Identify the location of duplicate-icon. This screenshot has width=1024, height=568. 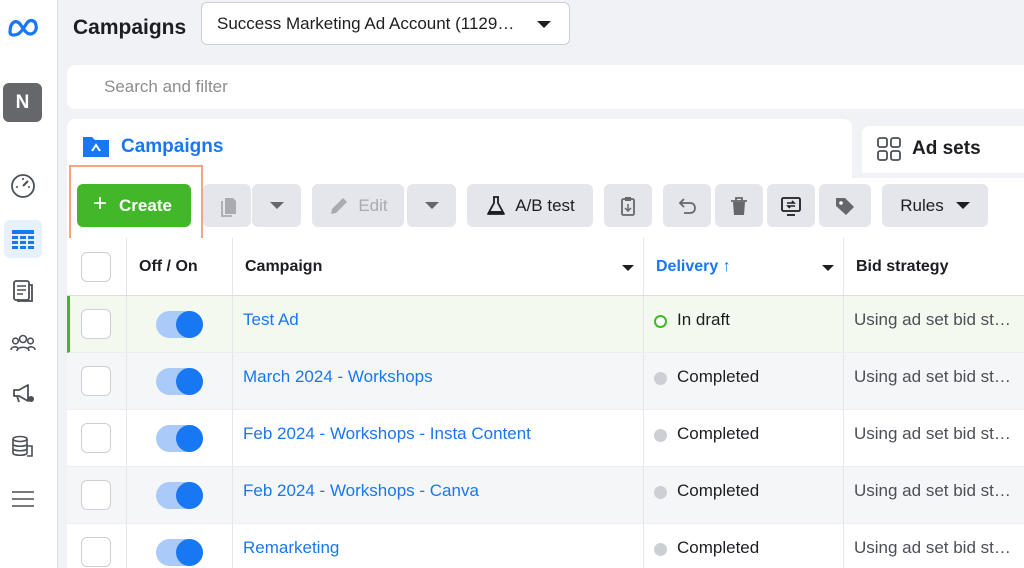
(228, 207).